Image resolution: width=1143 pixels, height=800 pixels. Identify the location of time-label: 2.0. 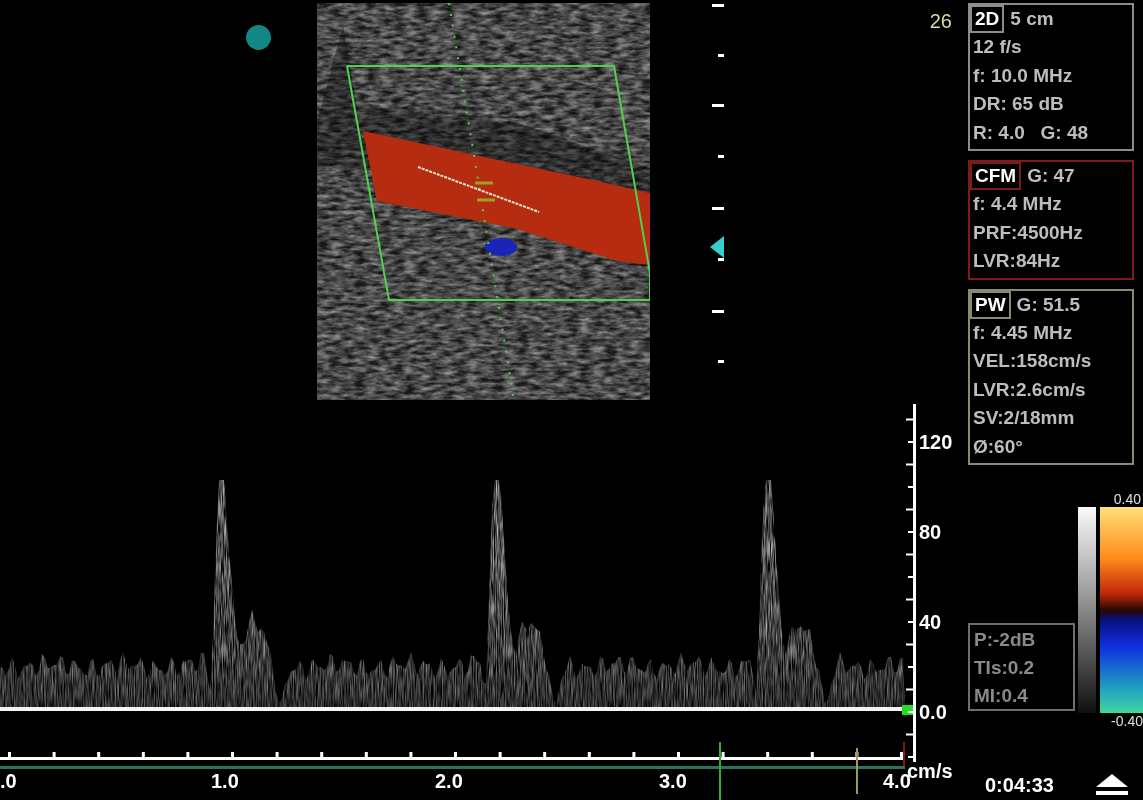
(449, 781).